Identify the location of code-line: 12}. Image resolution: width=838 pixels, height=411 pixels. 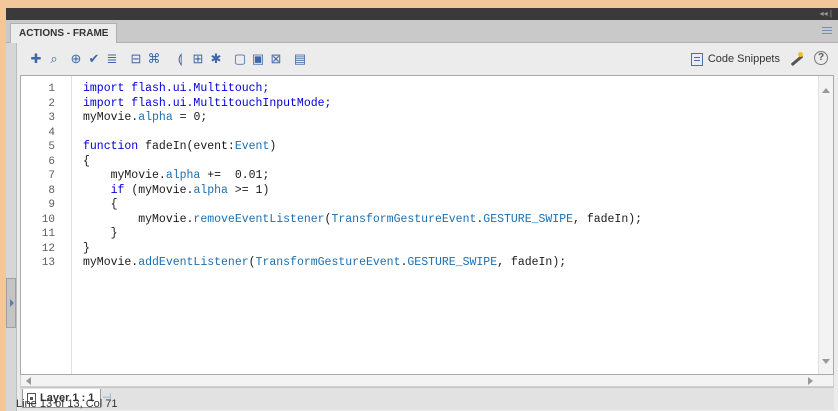
(416, 249).